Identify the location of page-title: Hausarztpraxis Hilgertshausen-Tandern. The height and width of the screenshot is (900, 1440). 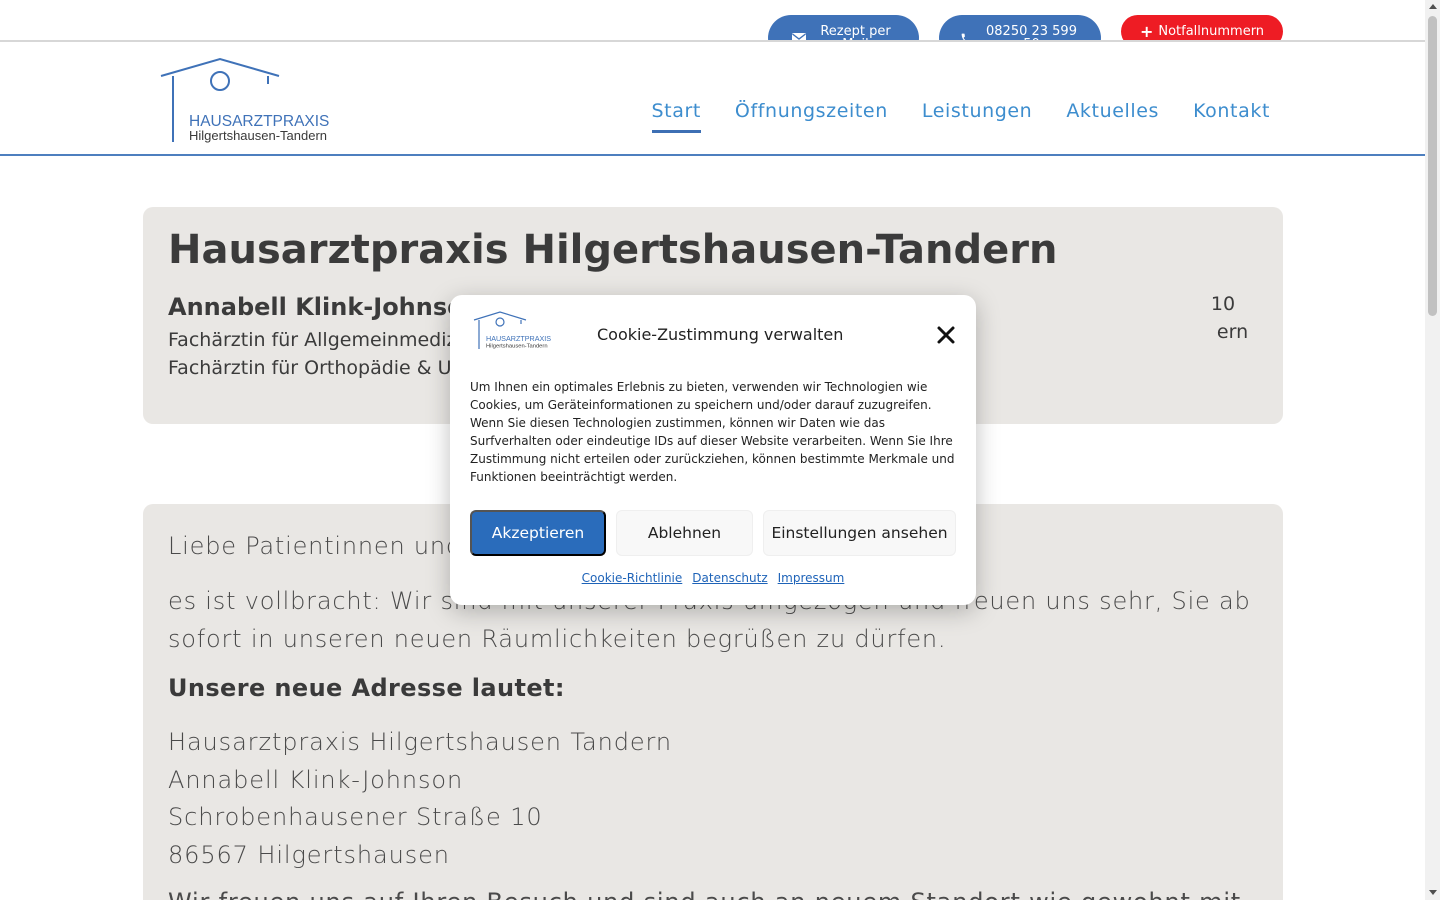
(613, 250).